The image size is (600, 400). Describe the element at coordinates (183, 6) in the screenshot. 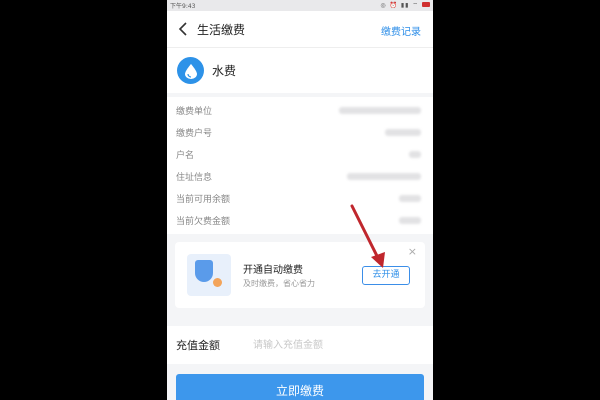

I see `status-time: 下午9:43` at that location.